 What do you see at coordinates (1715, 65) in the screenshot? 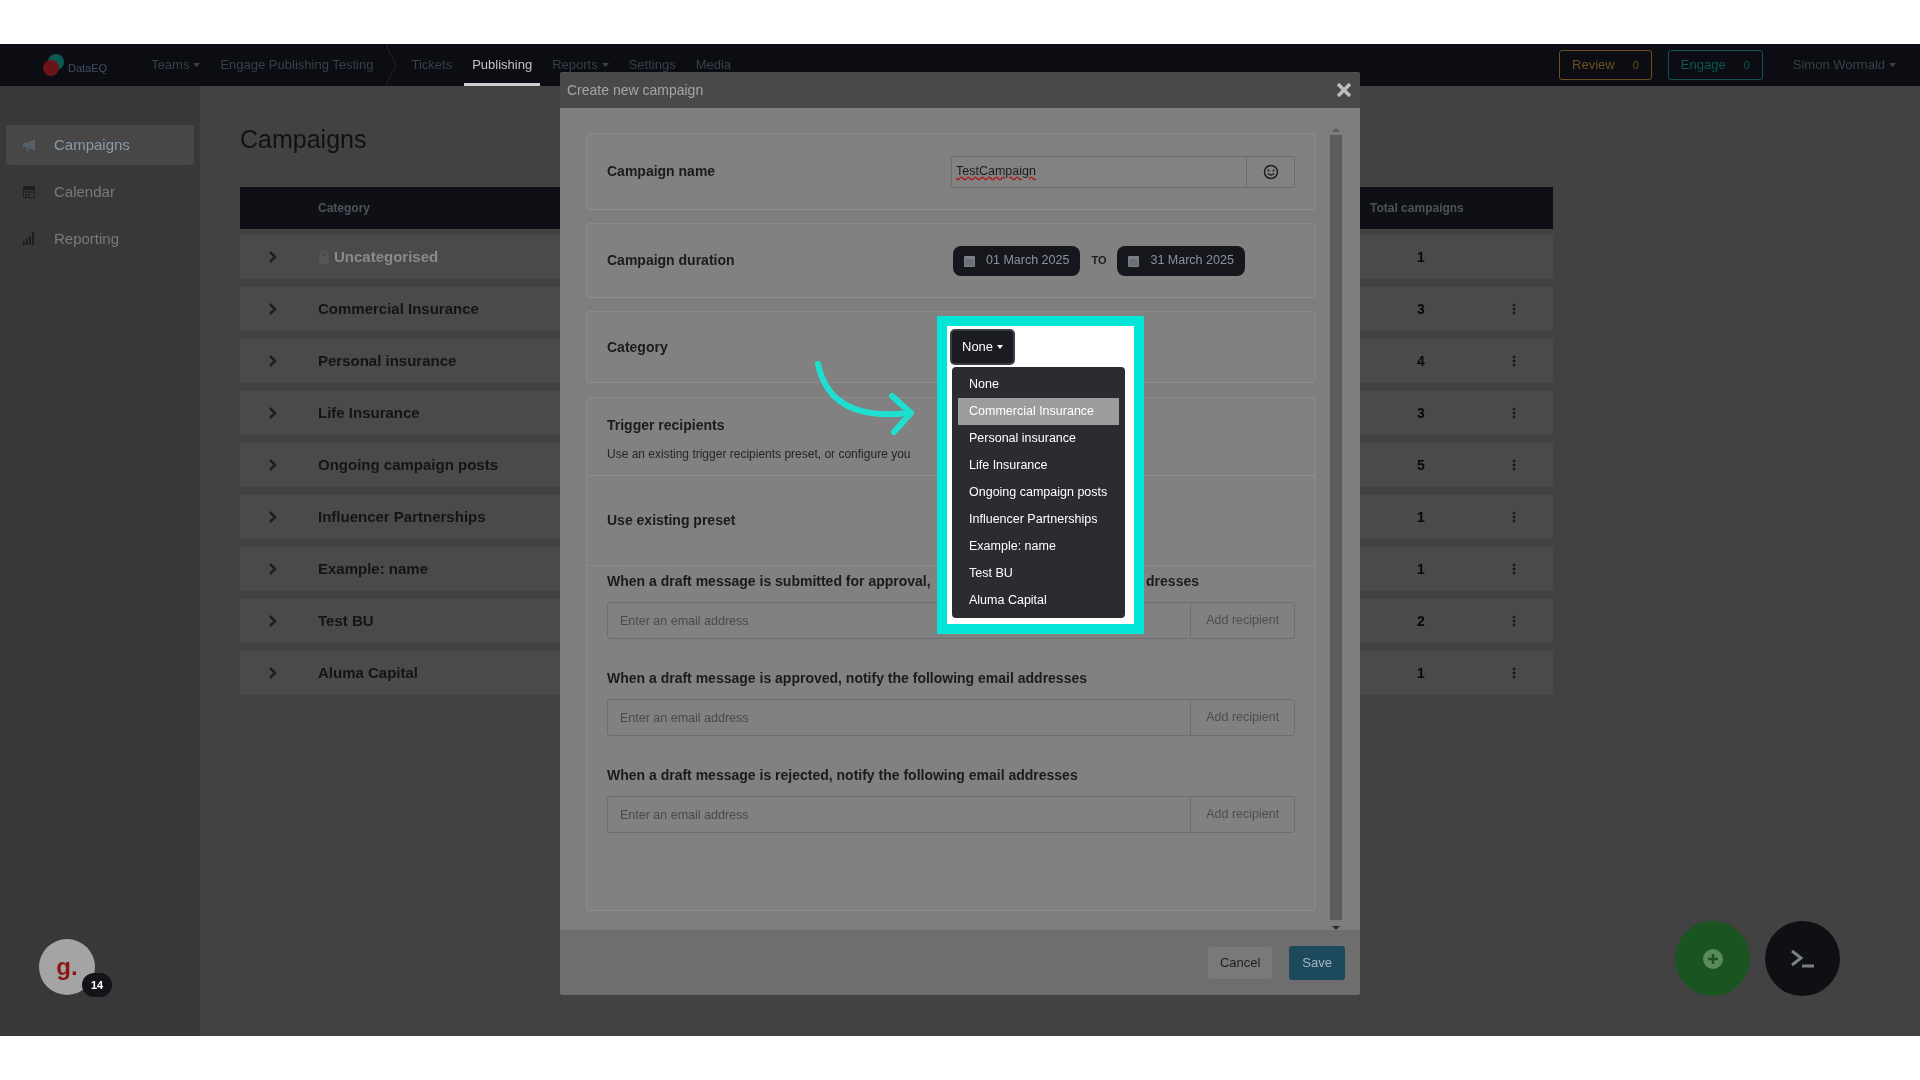
I see `counter-button: Engage 0` at bounding box center [1715, 65].